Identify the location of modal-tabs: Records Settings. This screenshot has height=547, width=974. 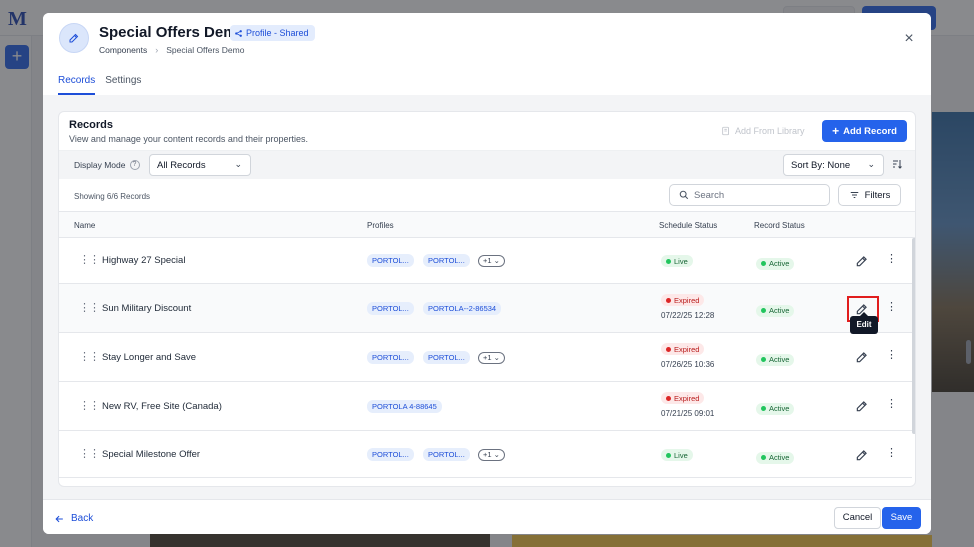
(99, 85).